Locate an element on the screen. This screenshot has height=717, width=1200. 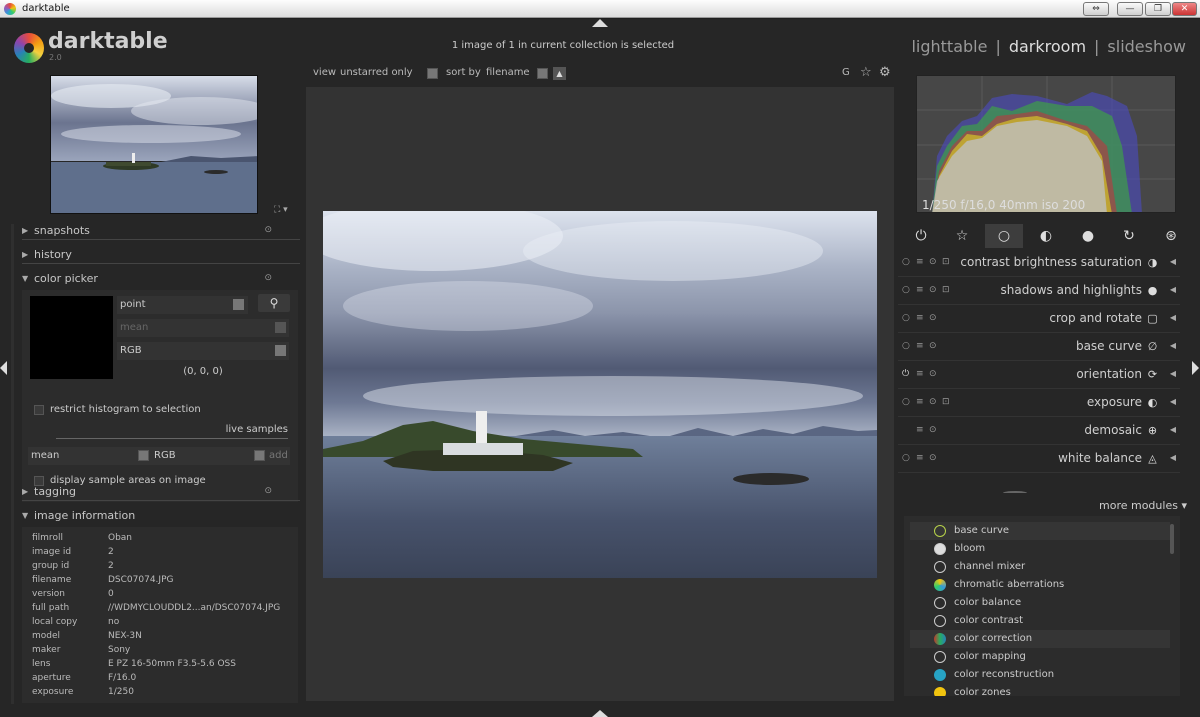
correct-group-tab-icon: ↻ is located at coordinates (1129, 236).